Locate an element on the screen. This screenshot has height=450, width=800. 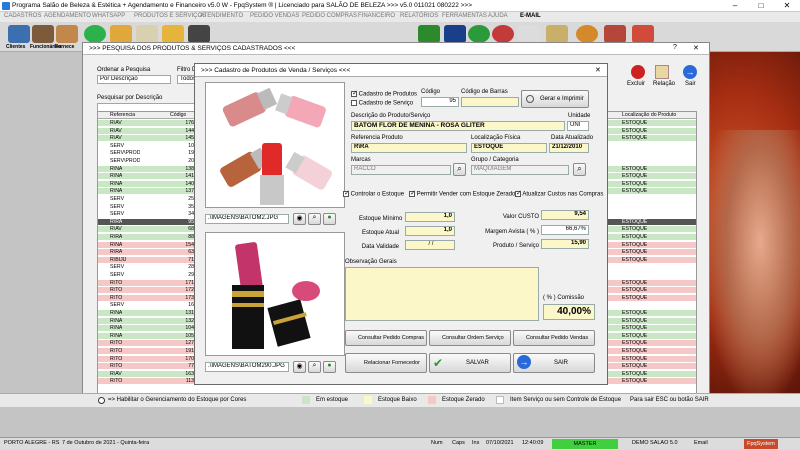
close-icon: ✕ is located at coordinates (787, 6).